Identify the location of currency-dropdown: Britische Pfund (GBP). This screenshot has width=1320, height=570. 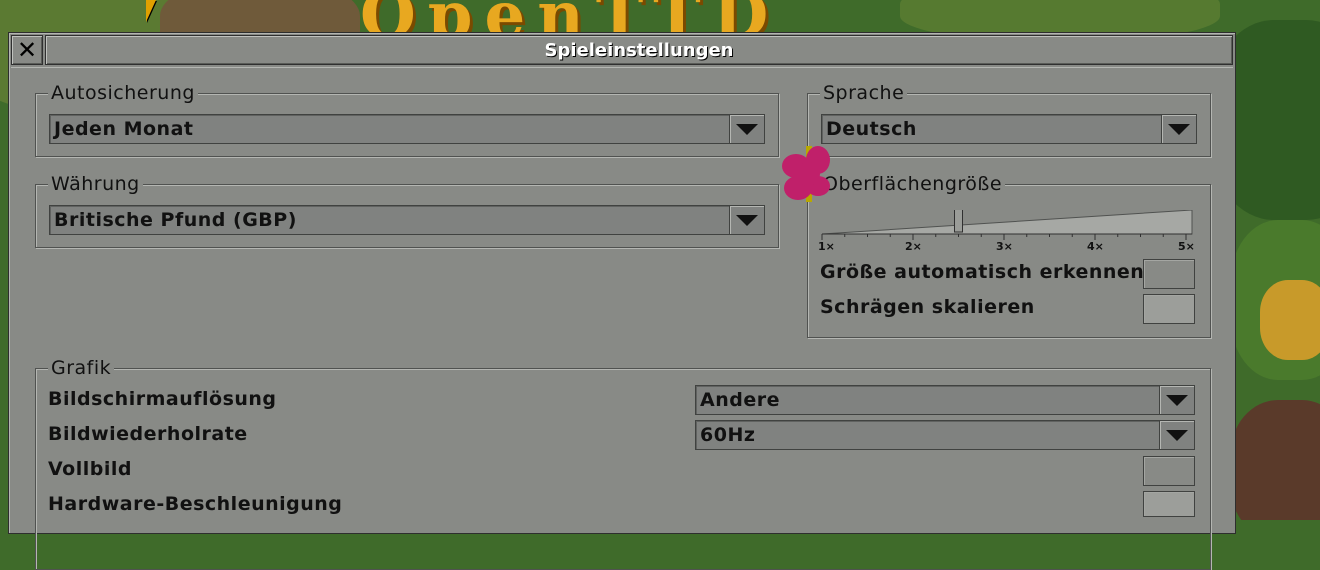
(407, 220).